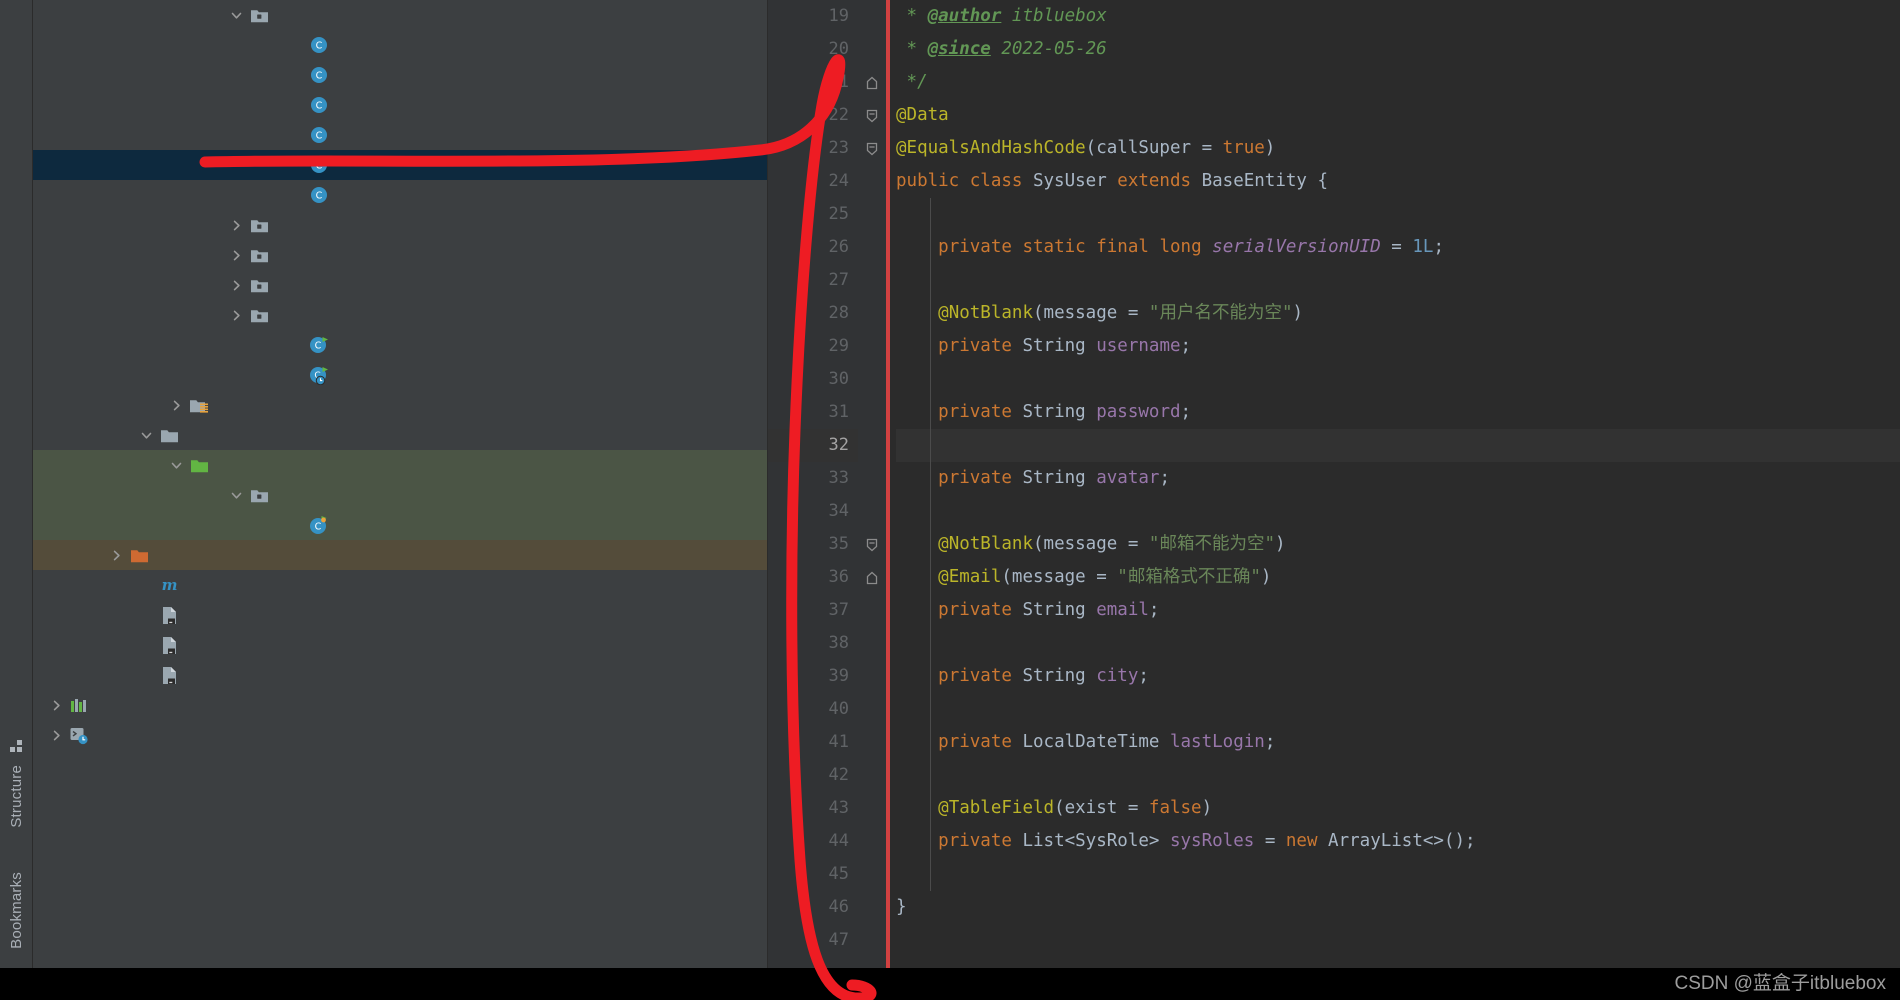 The height and width of the screenshot is (1000, 1900). What do you see at coordinates (872, 82) in the screenshot?
I see `fold-end-icon` at bounding box center [872, 82].